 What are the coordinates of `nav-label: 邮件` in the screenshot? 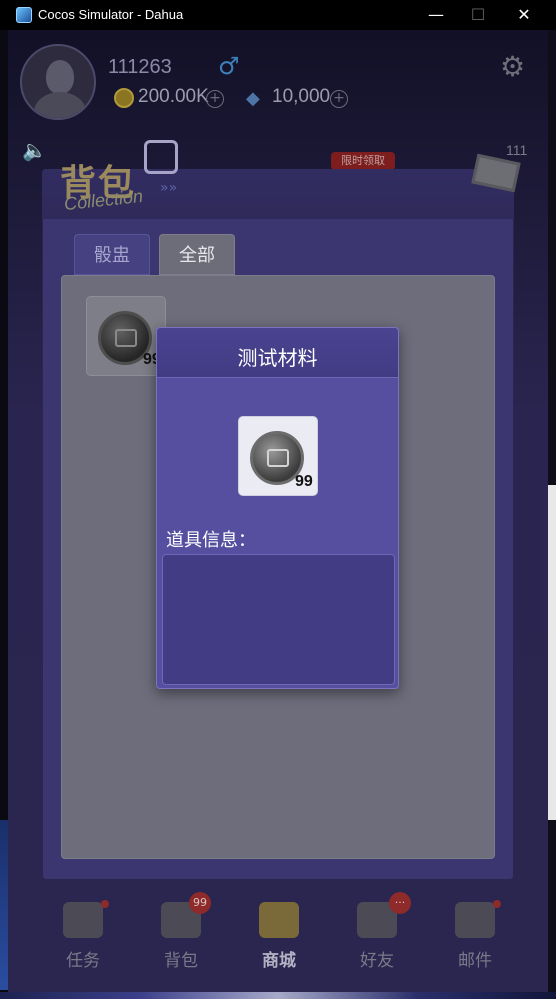 It's located at (475, 961).